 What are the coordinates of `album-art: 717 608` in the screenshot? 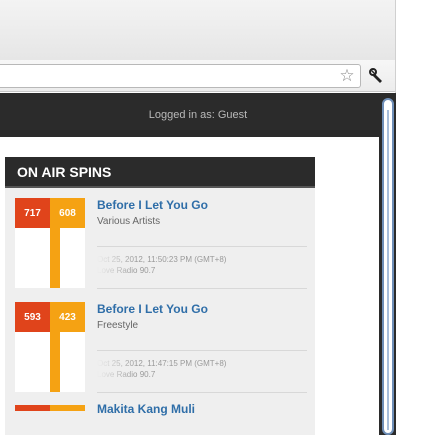 It's located at (50, 243).